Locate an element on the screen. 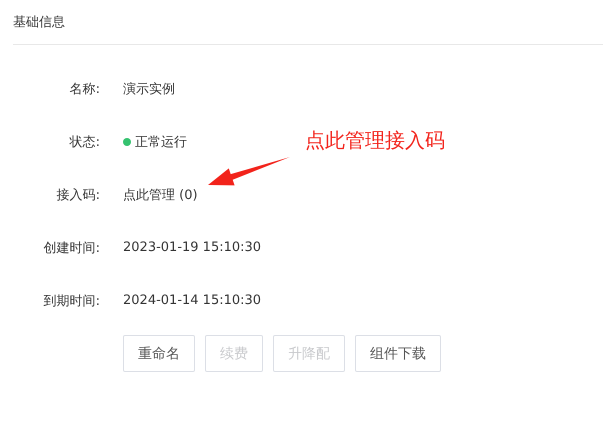 This screenshot has width=603, height=442. annotation-text: 点此管理接入码 is located at coordinates (375, 140).